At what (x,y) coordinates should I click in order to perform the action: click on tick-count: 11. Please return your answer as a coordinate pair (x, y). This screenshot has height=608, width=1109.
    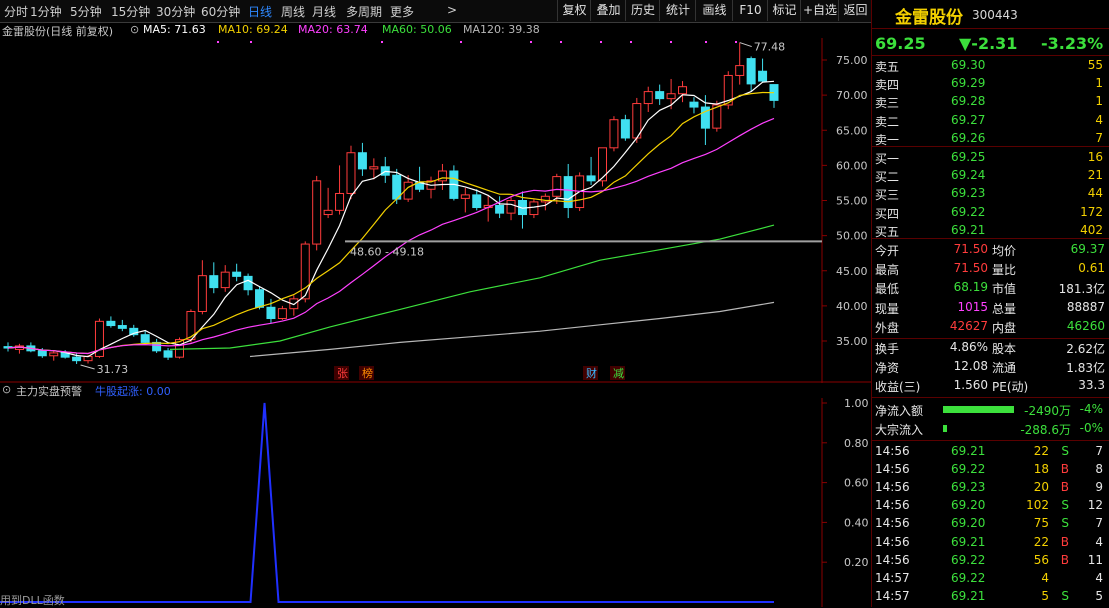
    Looking at the image, I should click on (1095, 559).